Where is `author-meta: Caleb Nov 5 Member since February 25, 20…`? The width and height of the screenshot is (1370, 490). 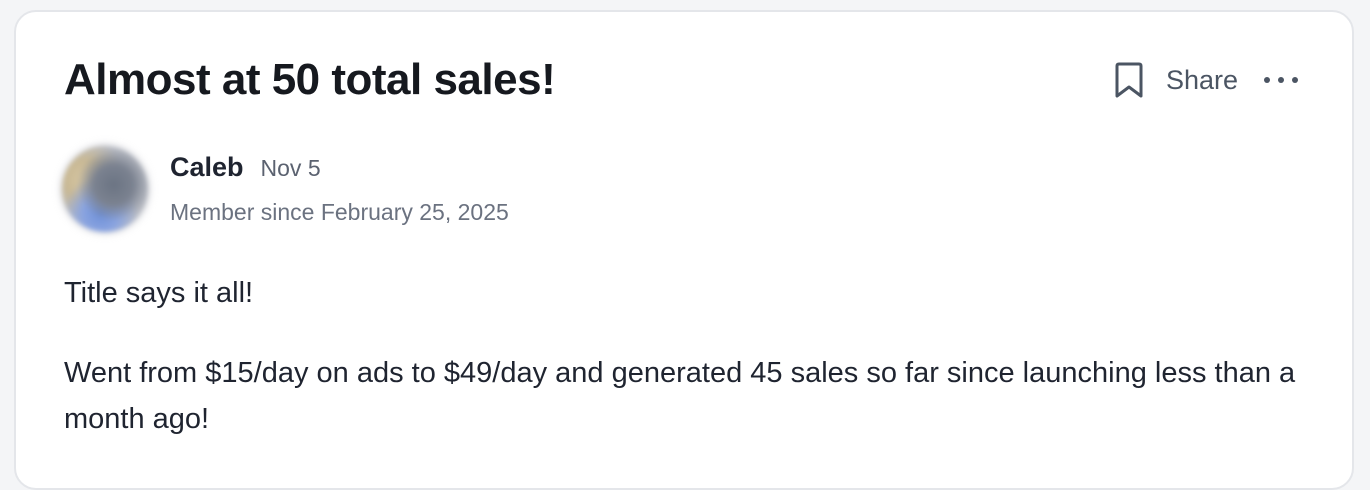 author-meta: Caleb Nov 5 Member since February 25, 20… is located at coordinates (339, 189).